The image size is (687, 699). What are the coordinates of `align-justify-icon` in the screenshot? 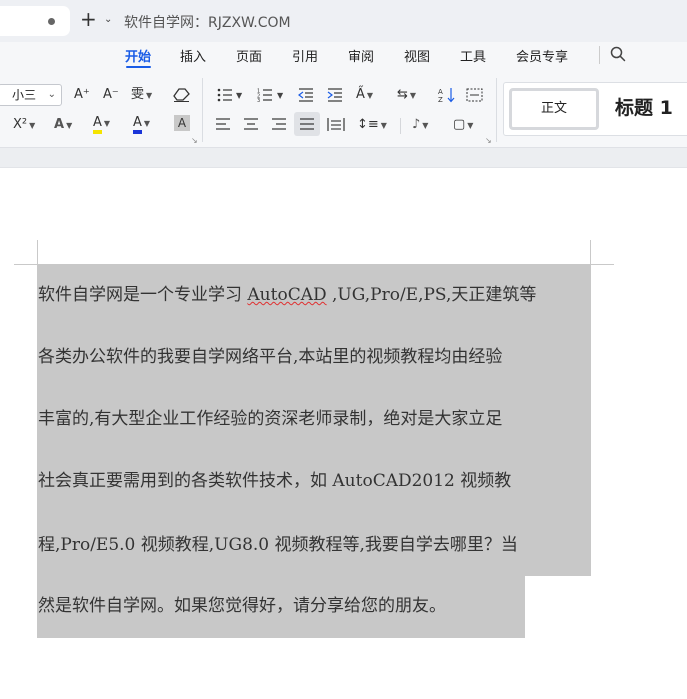 It's located at (307, 124).